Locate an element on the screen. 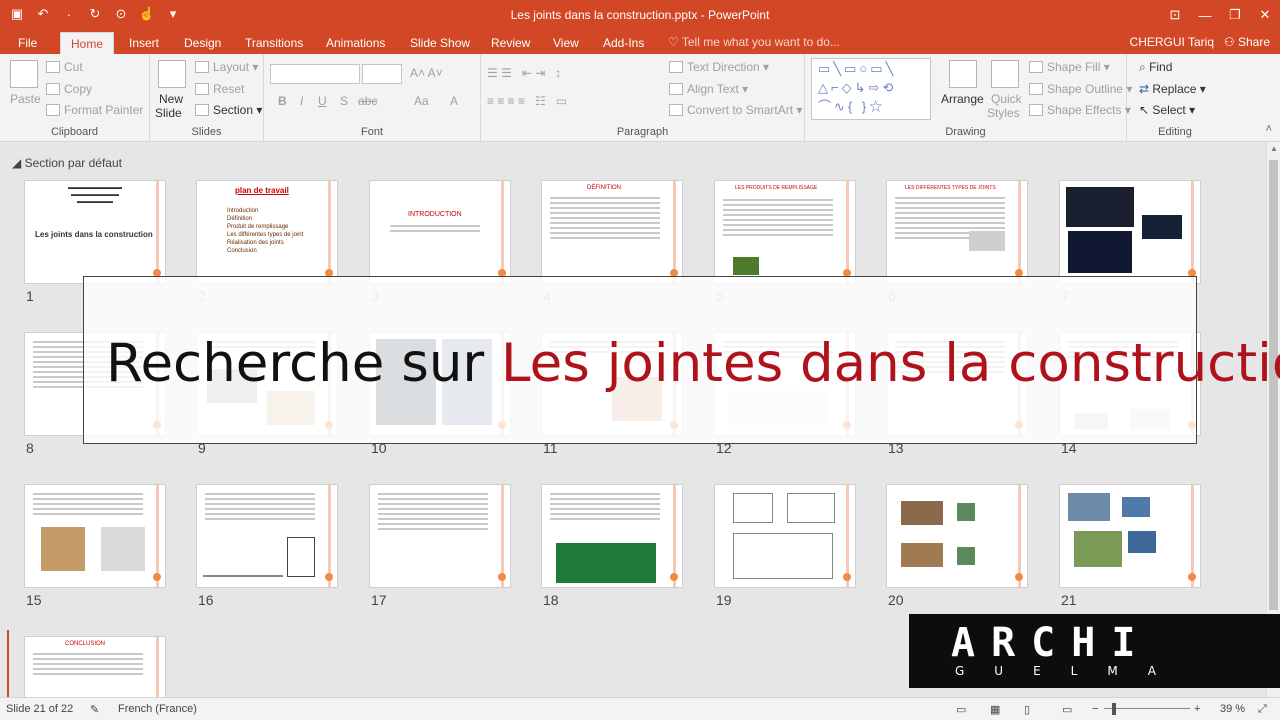  slide2-item: Définition is located at coordinates (240, 219).